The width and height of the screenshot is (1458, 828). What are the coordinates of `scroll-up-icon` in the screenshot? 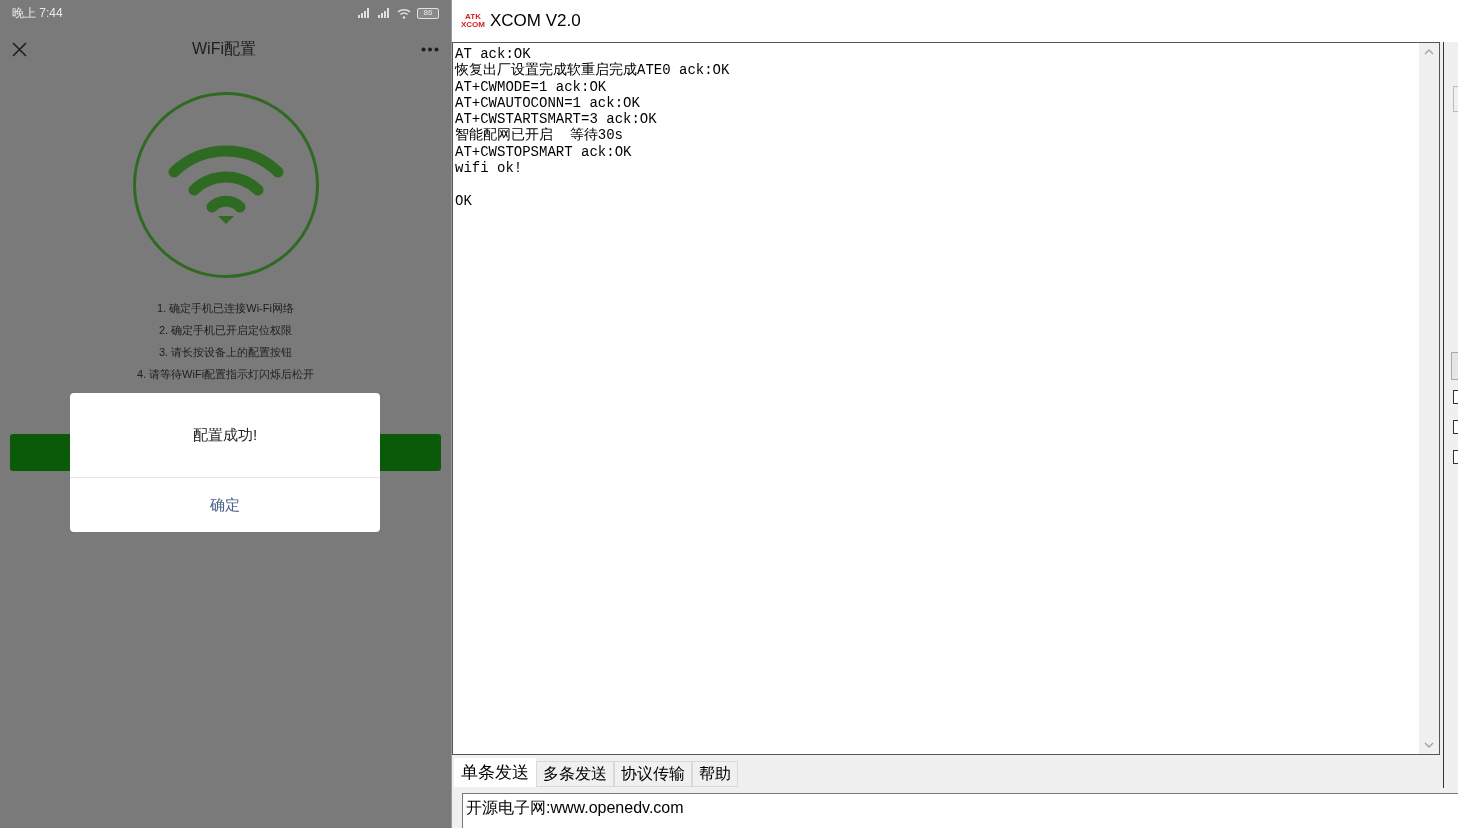 It's located at (1429, 52).